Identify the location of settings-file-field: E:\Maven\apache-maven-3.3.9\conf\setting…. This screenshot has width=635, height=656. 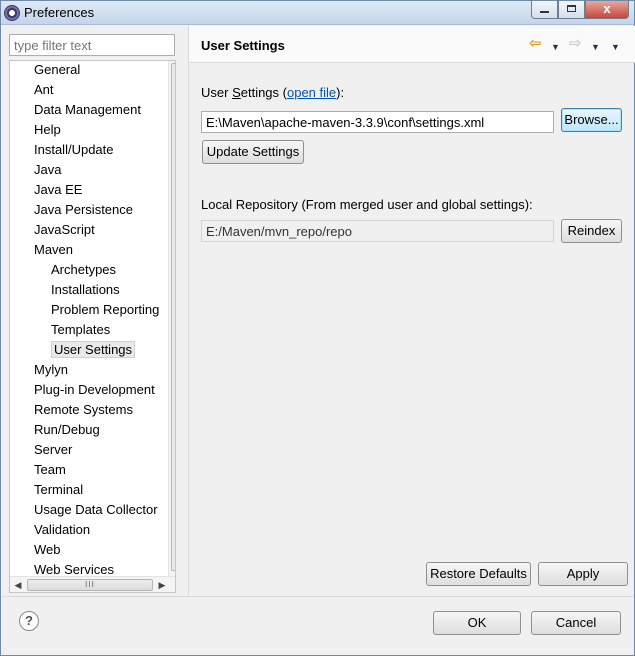
(377, 122).